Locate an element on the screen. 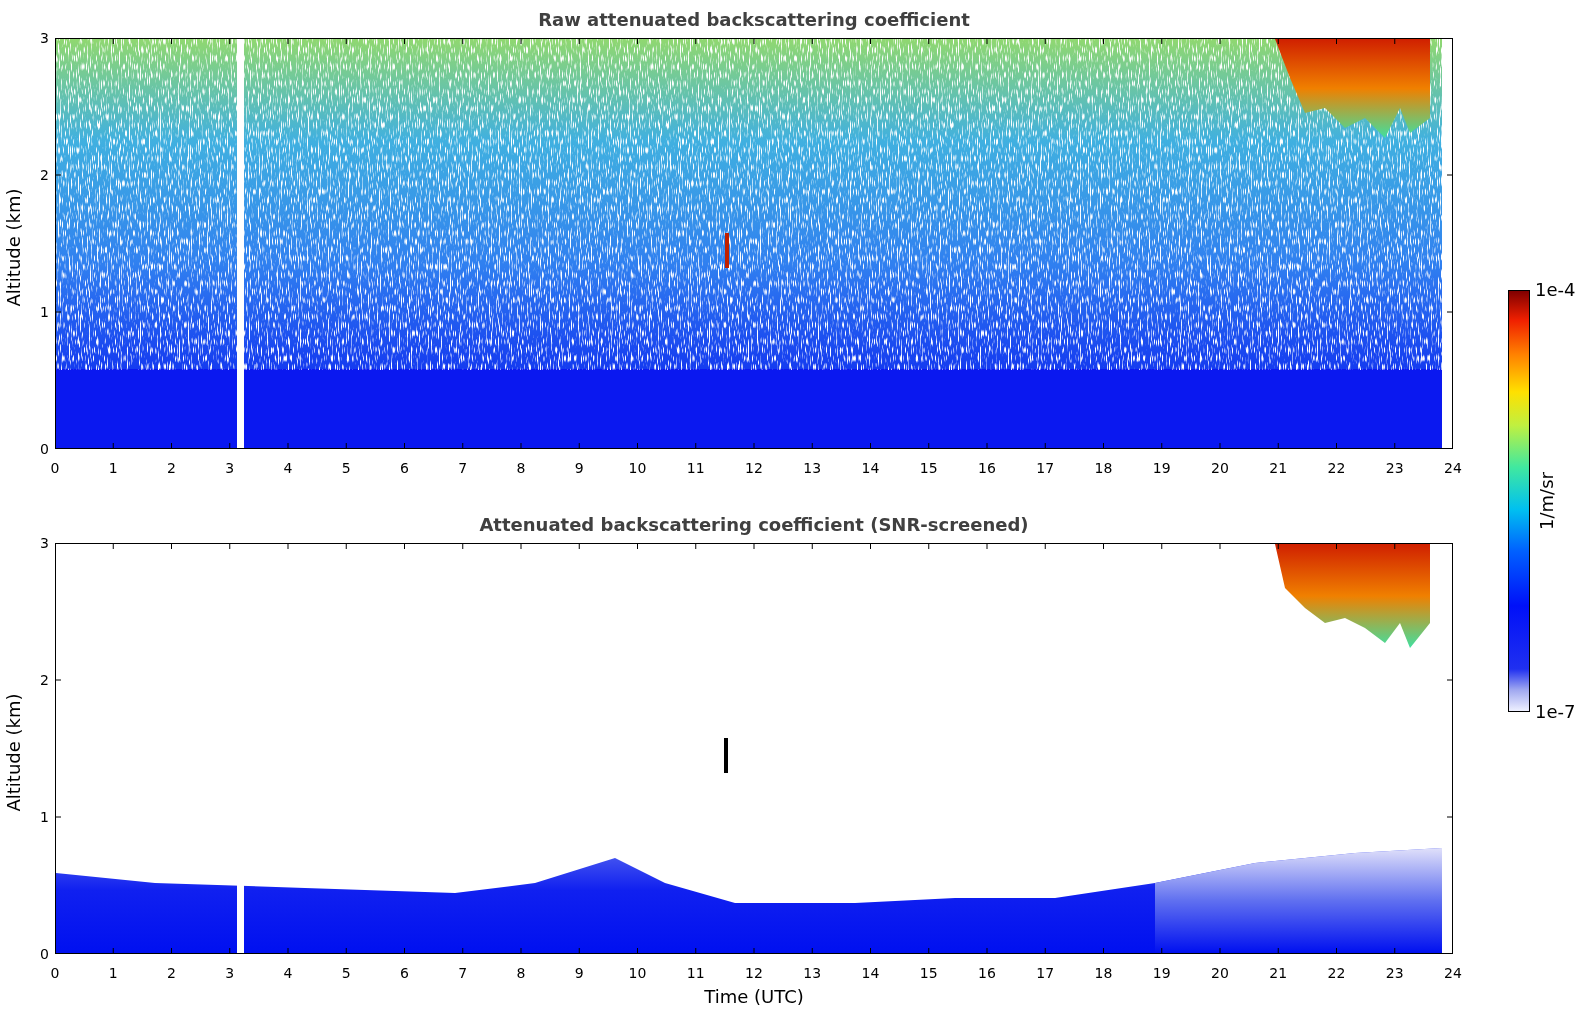  plot-title: Attenuated backscattering coefficient (SNR-screened) is located at coordinates (754, 525).